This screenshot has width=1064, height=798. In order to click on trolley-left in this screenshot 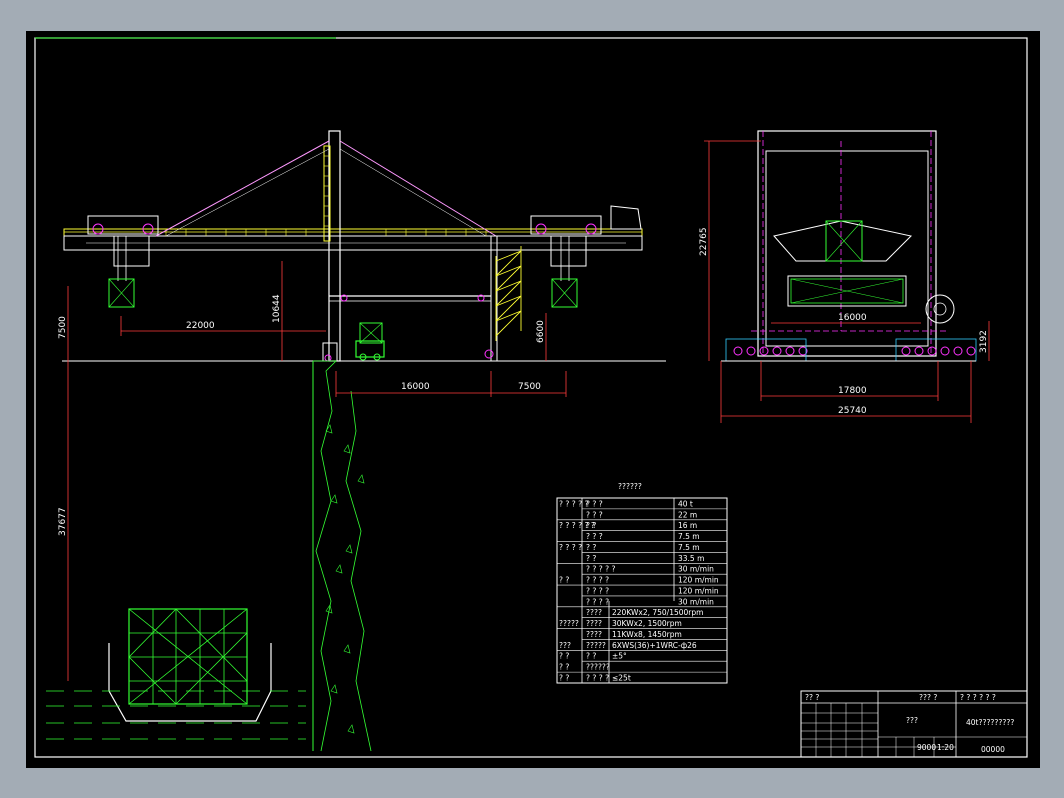, I will do `click(123, 261)`.